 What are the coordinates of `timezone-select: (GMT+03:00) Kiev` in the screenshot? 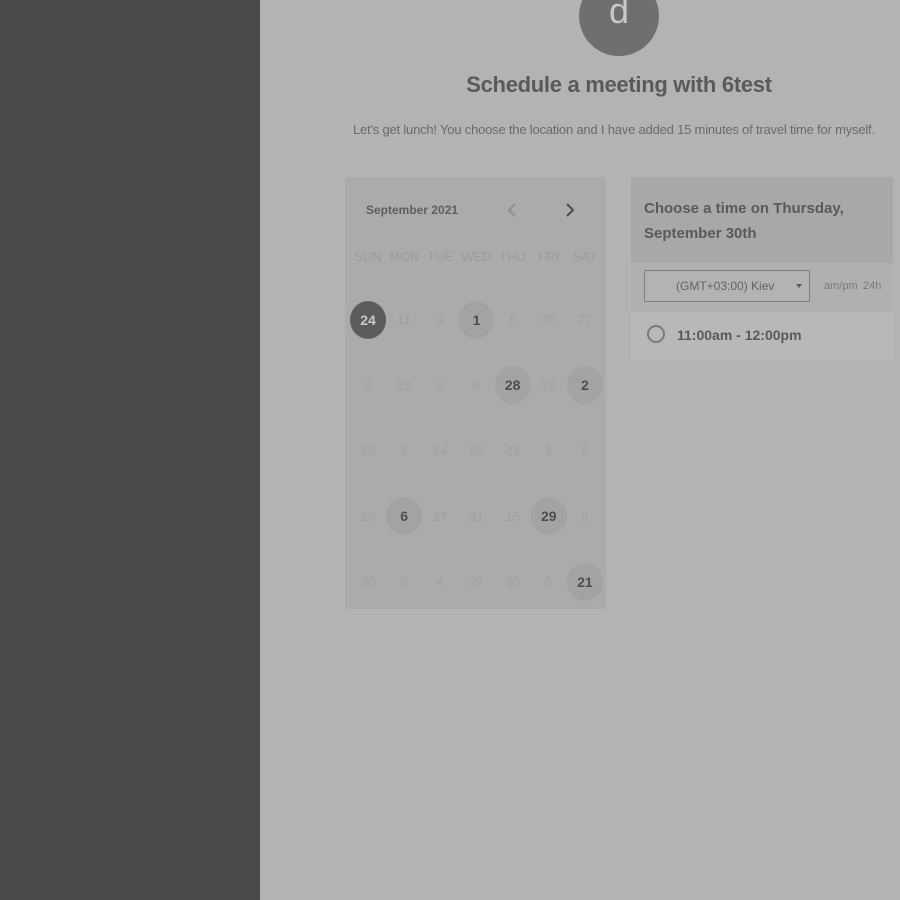 It's located at (727, 286).